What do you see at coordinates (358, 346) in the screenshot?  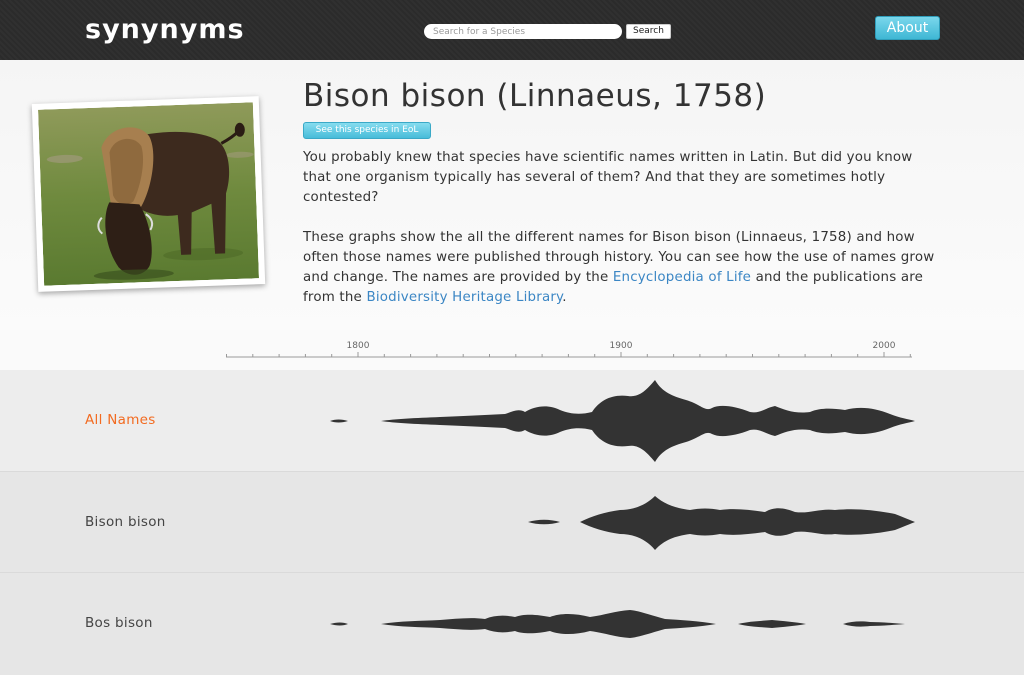 I see `tick-label-1800: 1800` at bounding box center [358, 346].